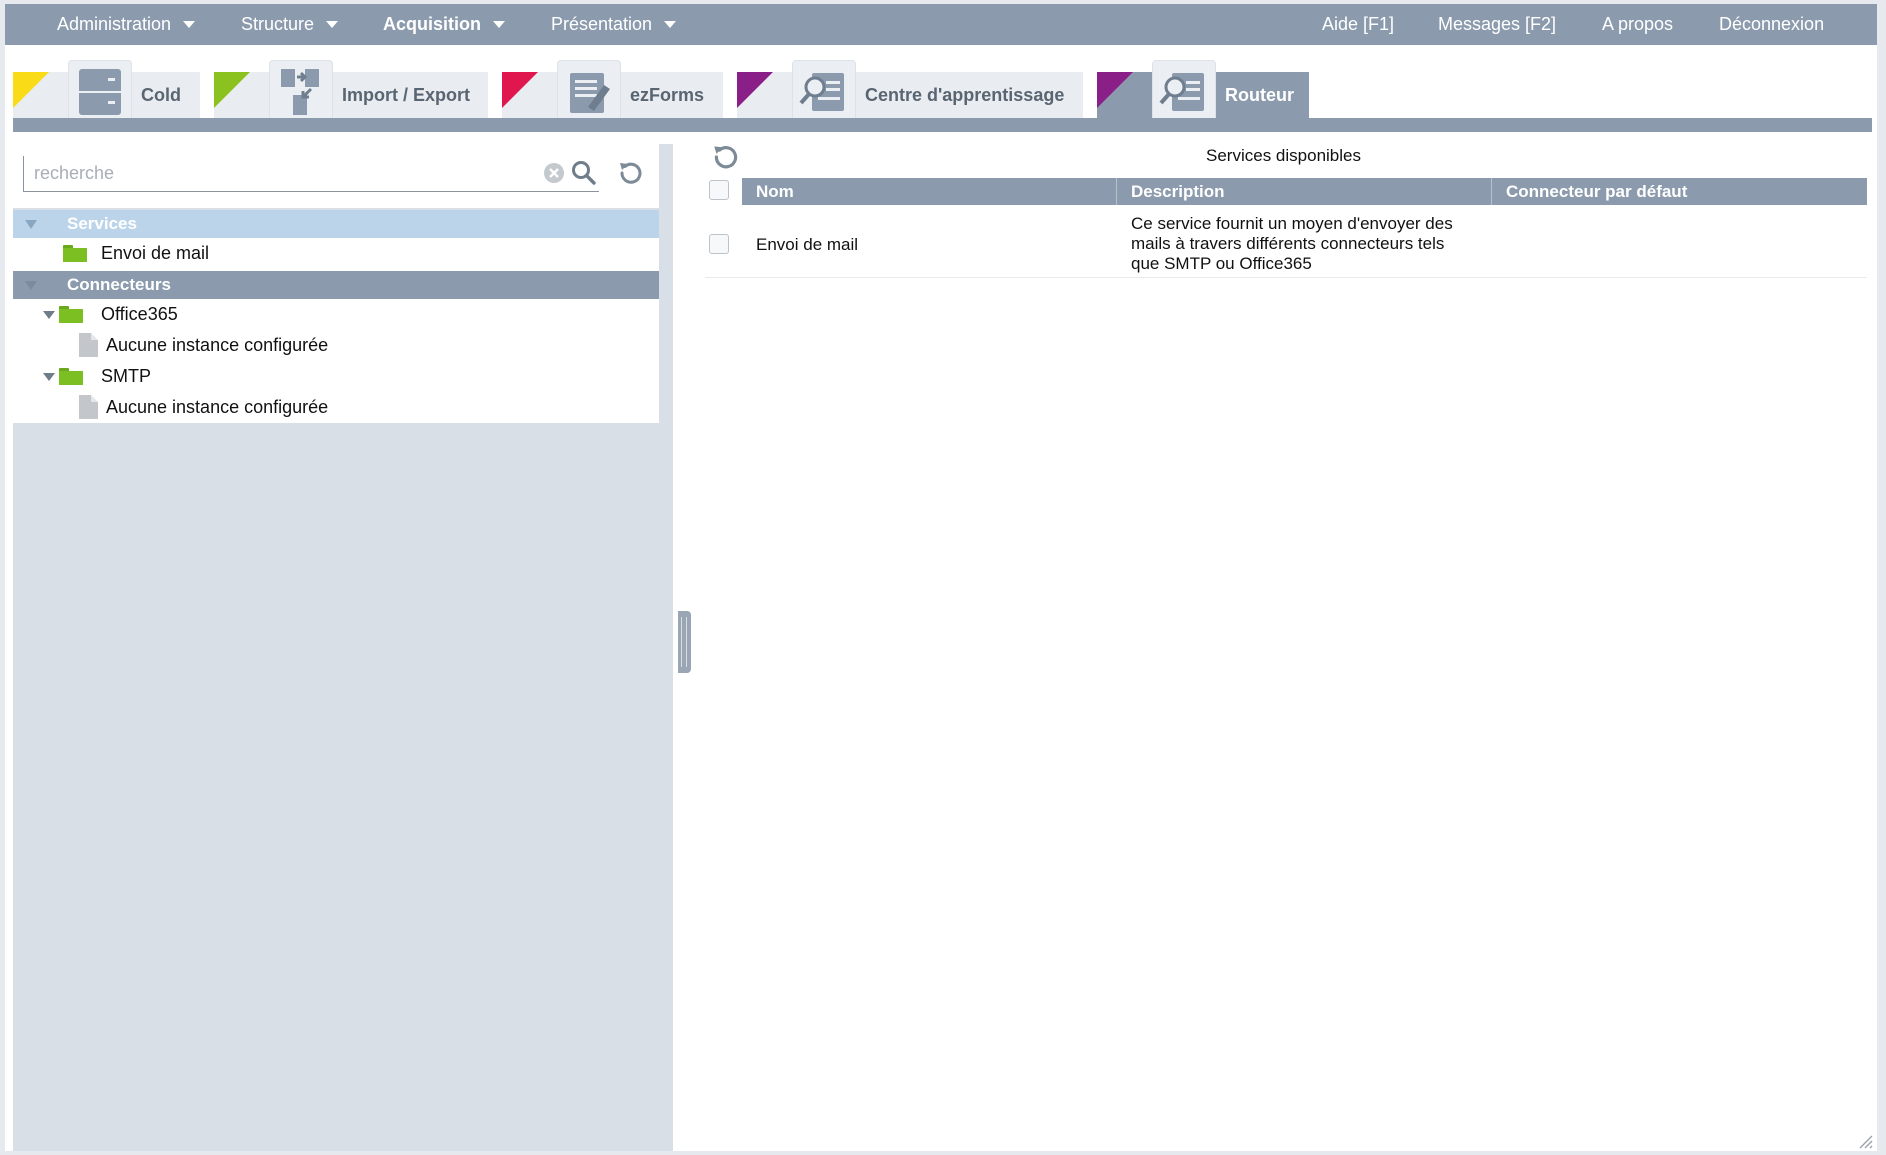  I want to click on tree-section-connecteurs-label: Connecteurs, so click(119, 284).